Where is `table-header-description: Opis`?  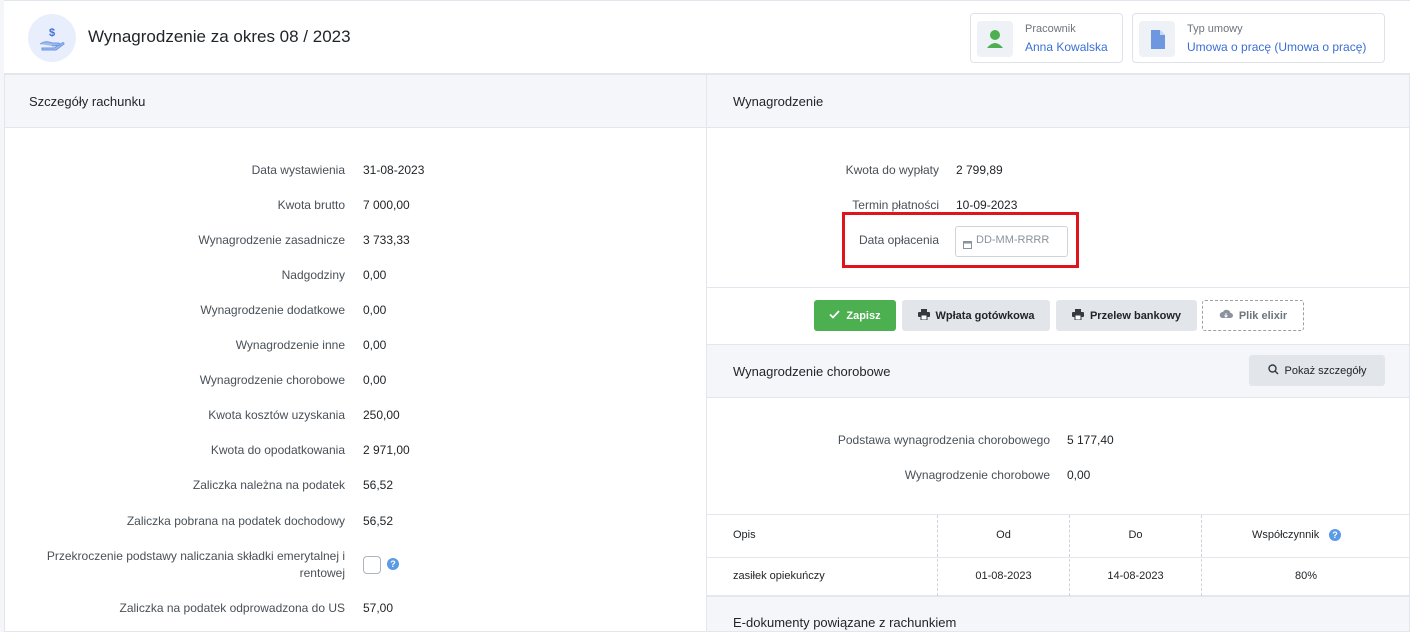 table-header-description: Opis is located at coordinates (744, 535).